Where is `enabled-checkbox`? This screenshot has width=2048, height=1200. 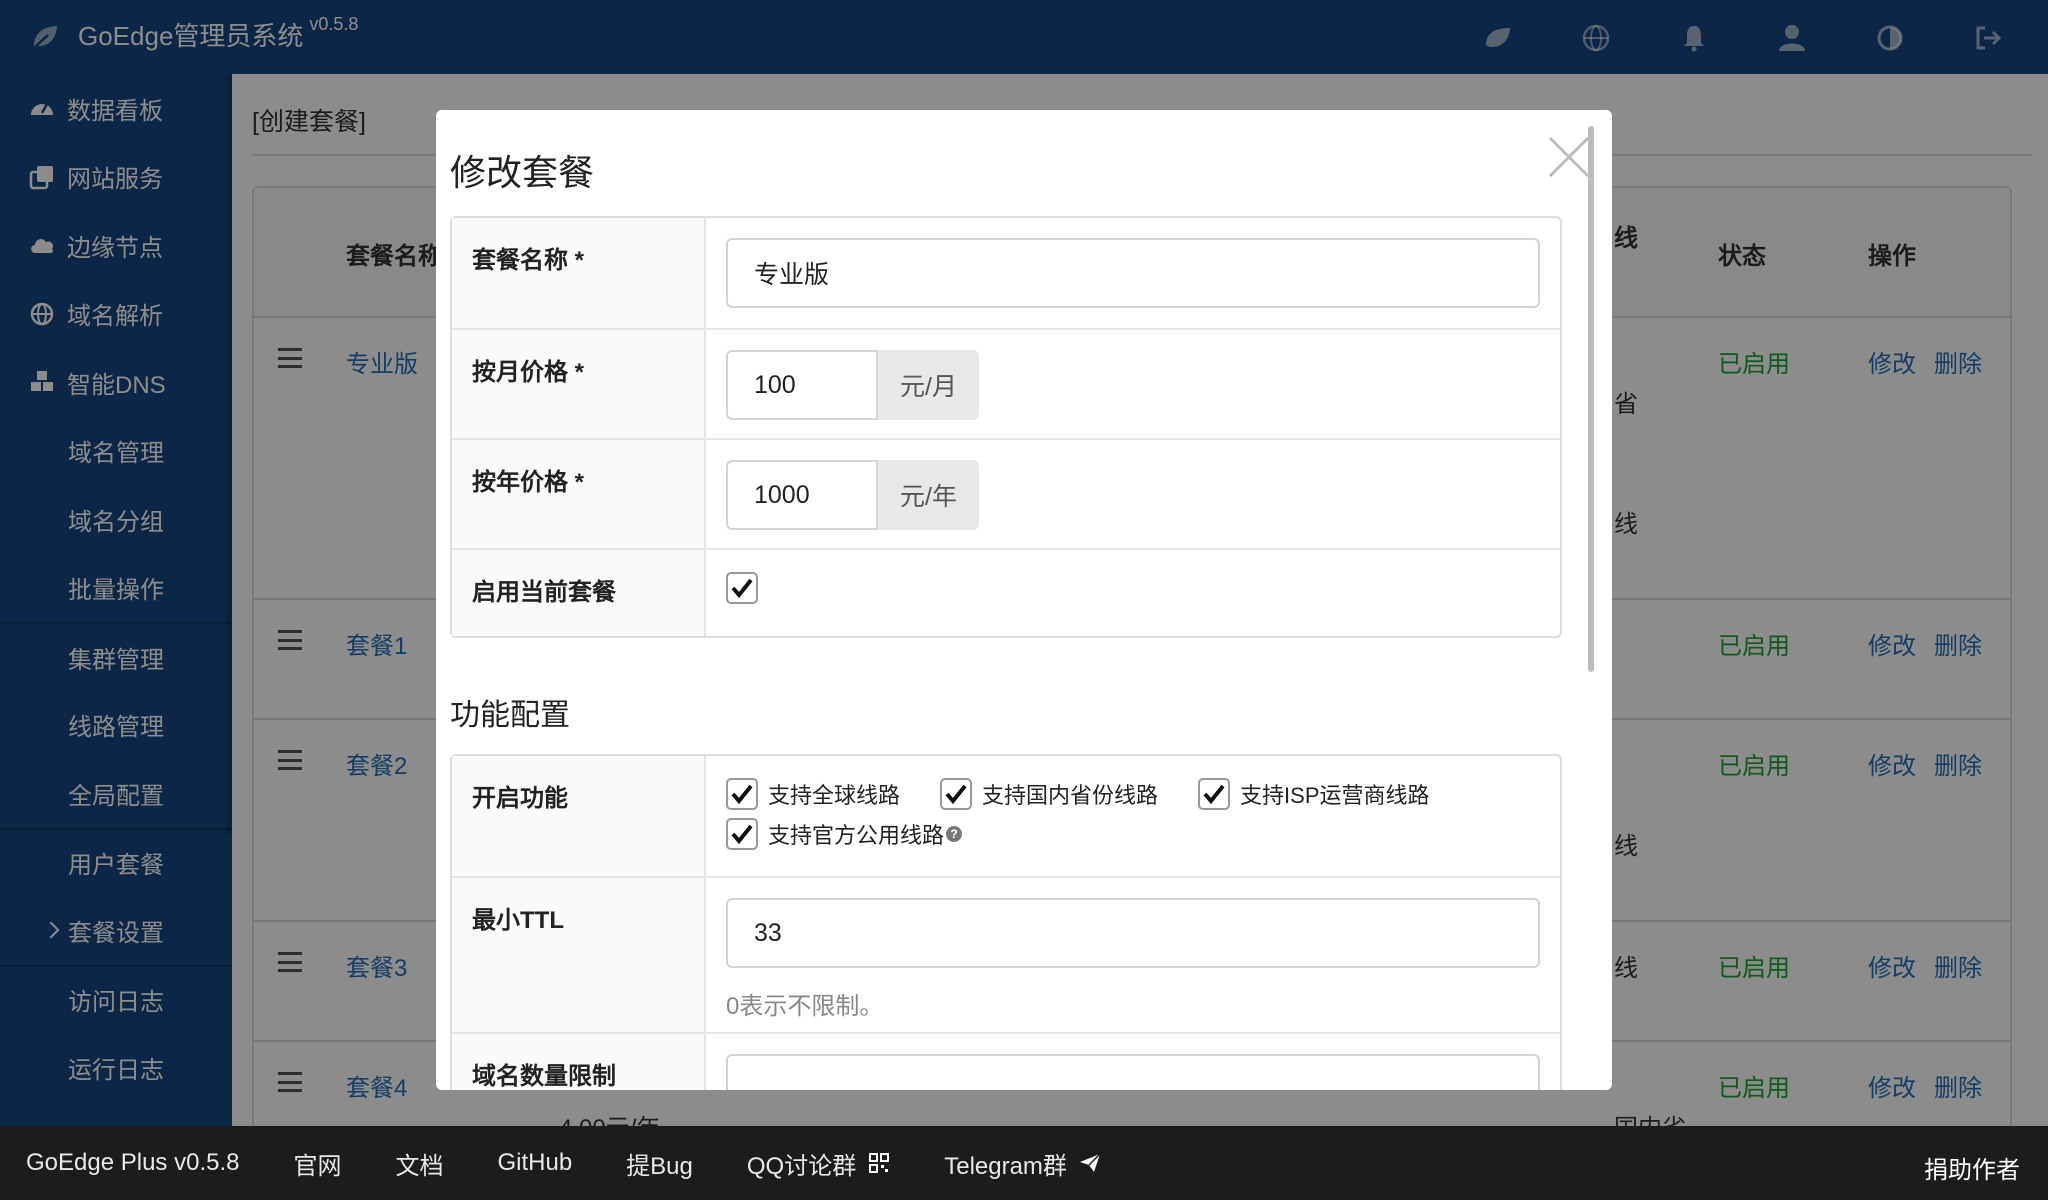
enabled-checkbox is located at coordinates (742, 588).